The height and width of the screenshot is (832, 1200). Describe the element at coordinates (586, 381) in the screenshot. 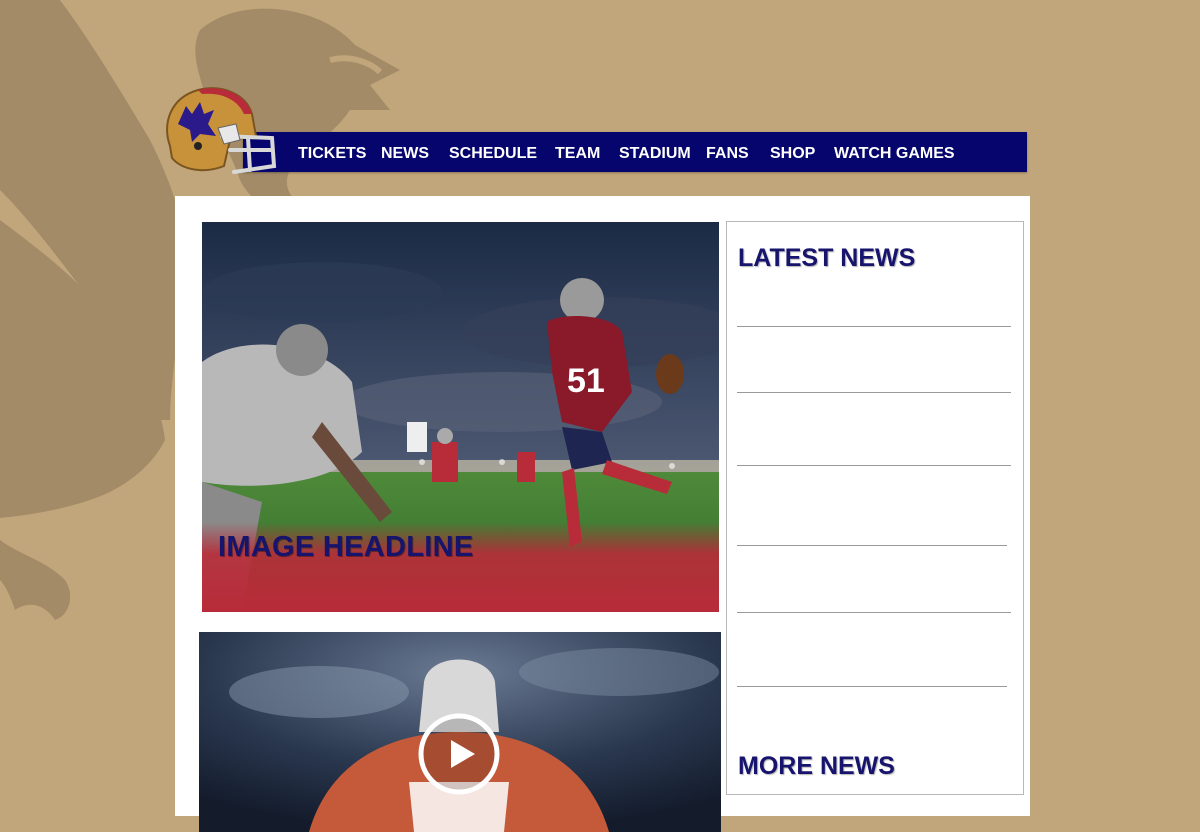

I see `svg-text: 51` at that location.